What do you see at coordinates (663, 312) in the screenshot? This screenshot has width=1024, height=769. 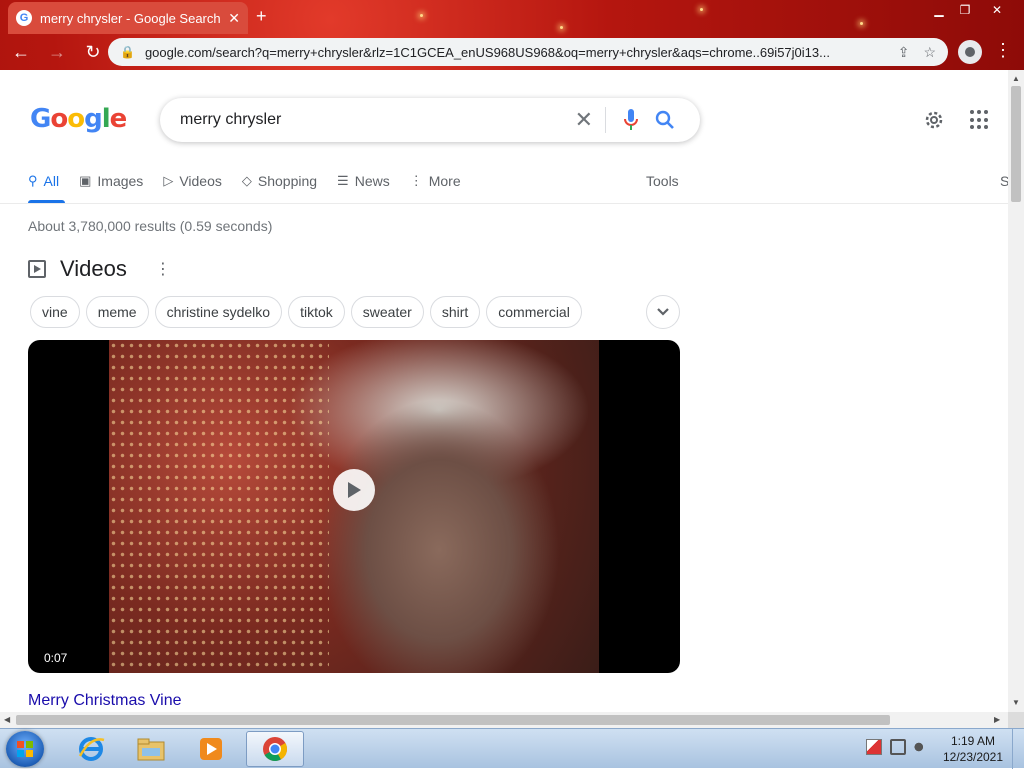 I see `chevron-down-icon` at bounding box center [663, 312].